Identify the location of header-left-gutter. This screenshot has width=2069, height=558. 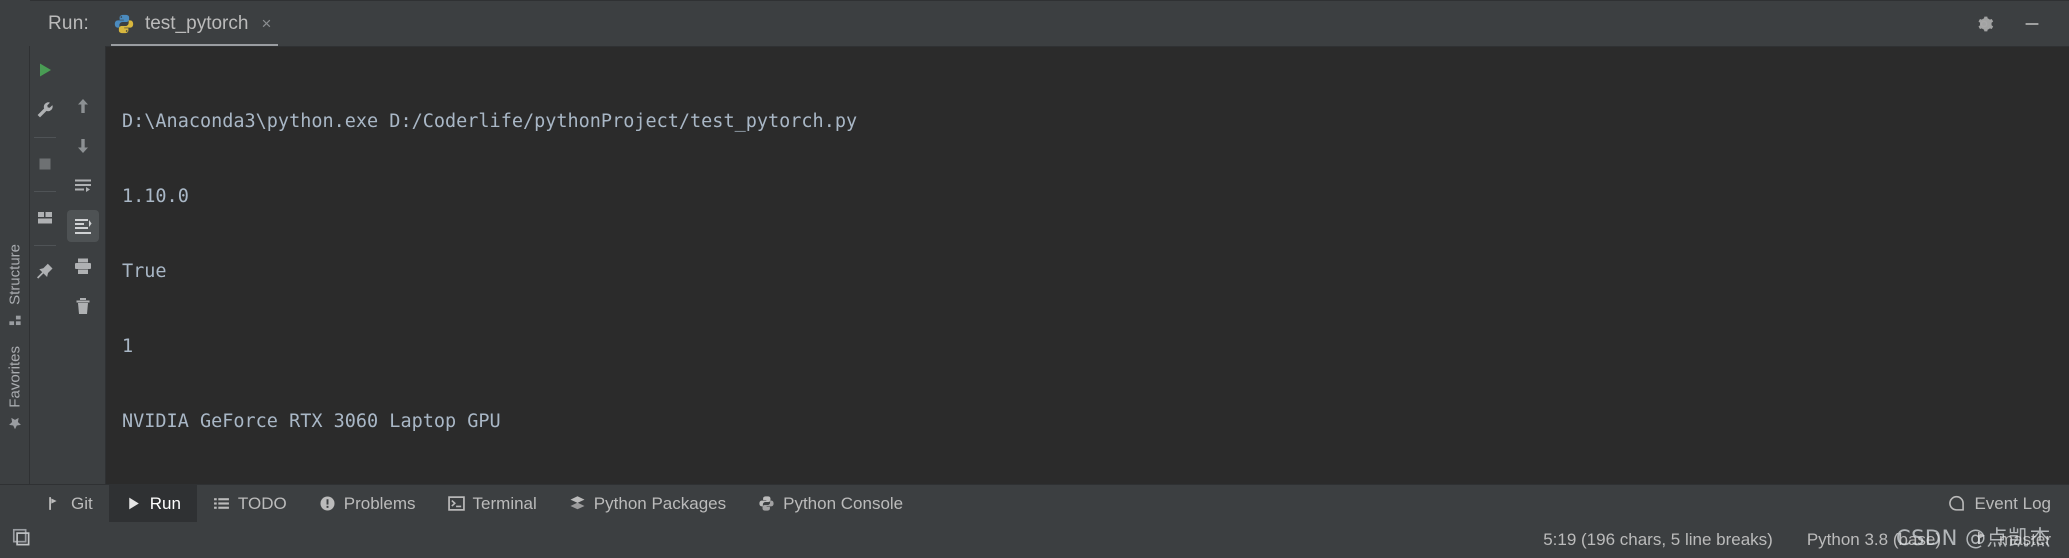
(15, 23).